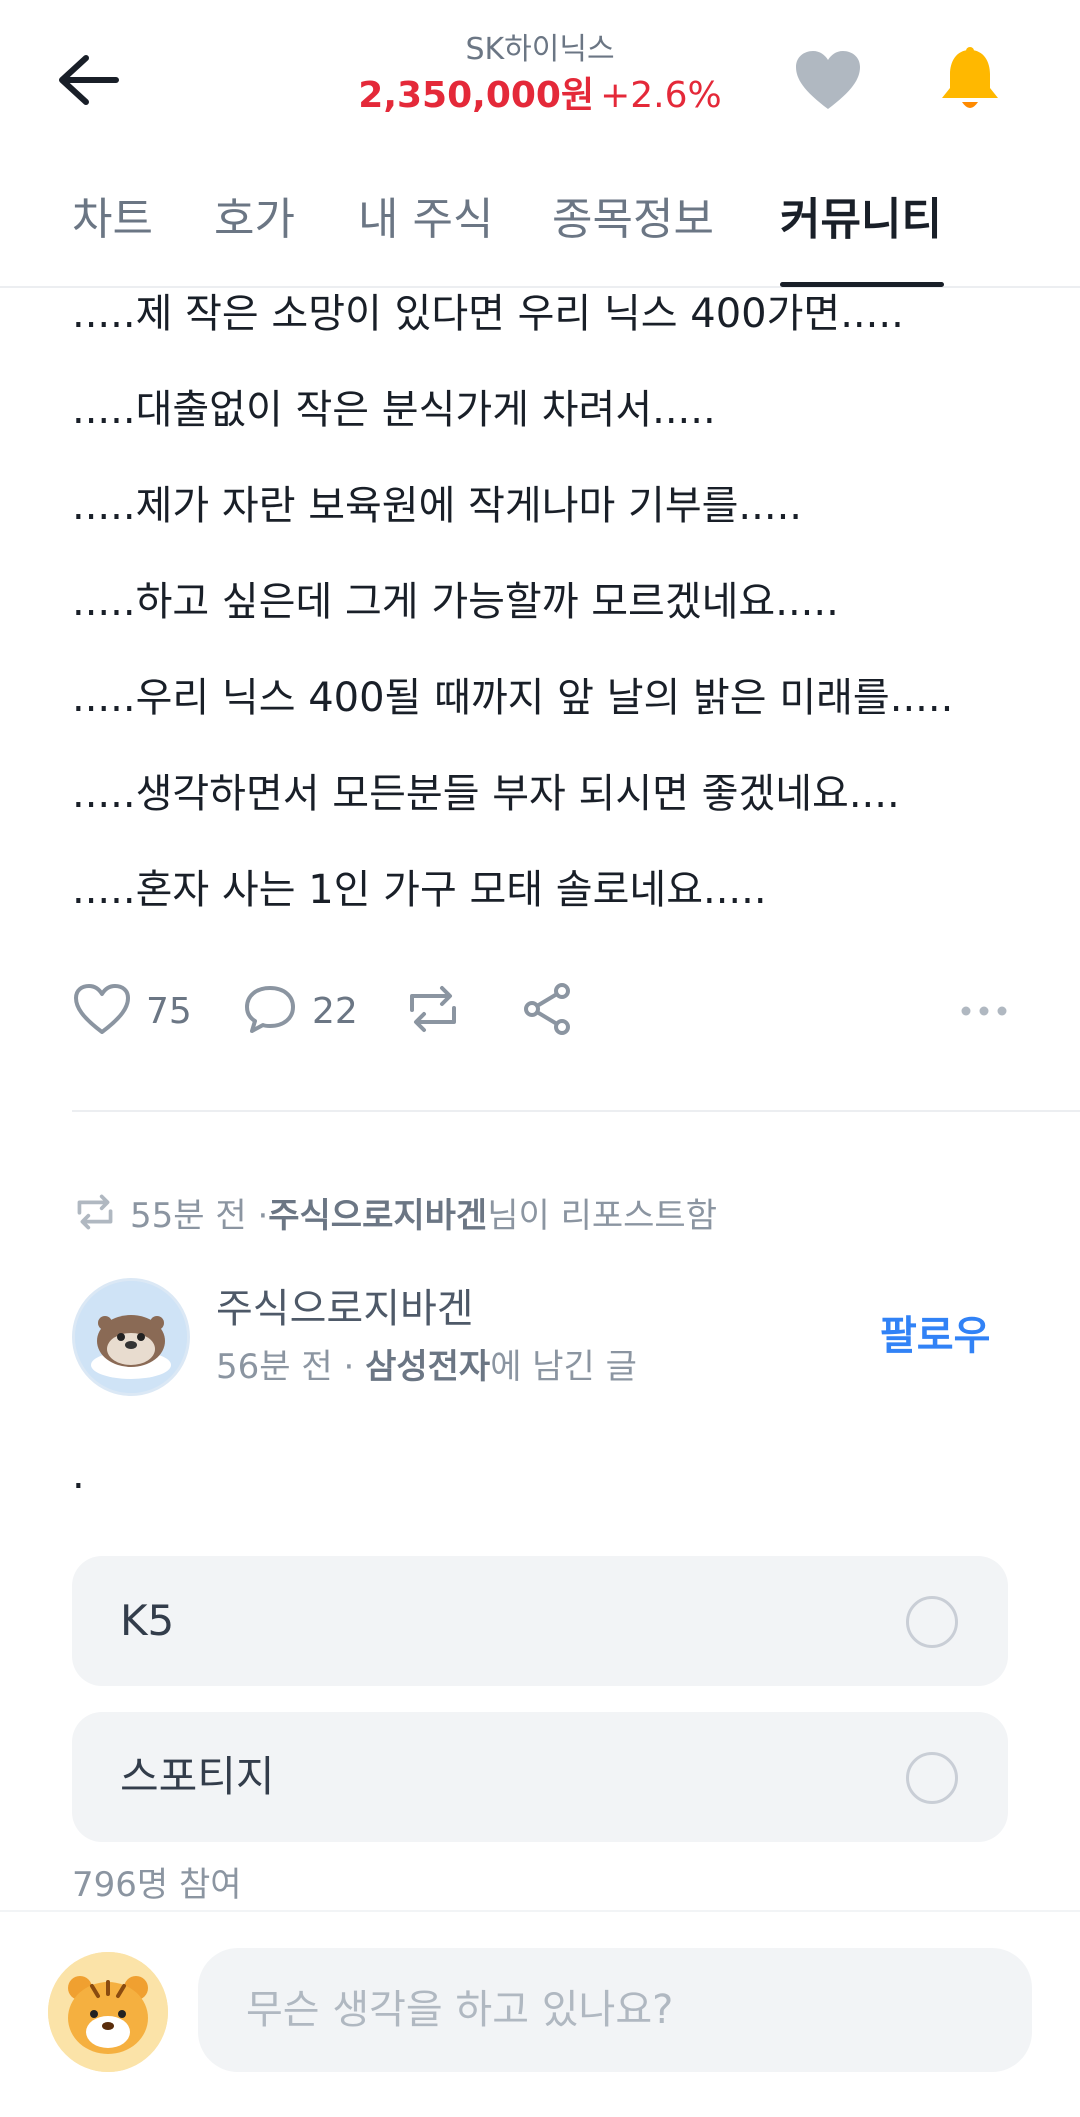 Image resolution: width=1080 pixels, height=2117 pixels. What do you see at coordinates (345, 1309) in the screenshot?
I see `author-name: 주식으로지바겐` at bounding box center [345, 1309].